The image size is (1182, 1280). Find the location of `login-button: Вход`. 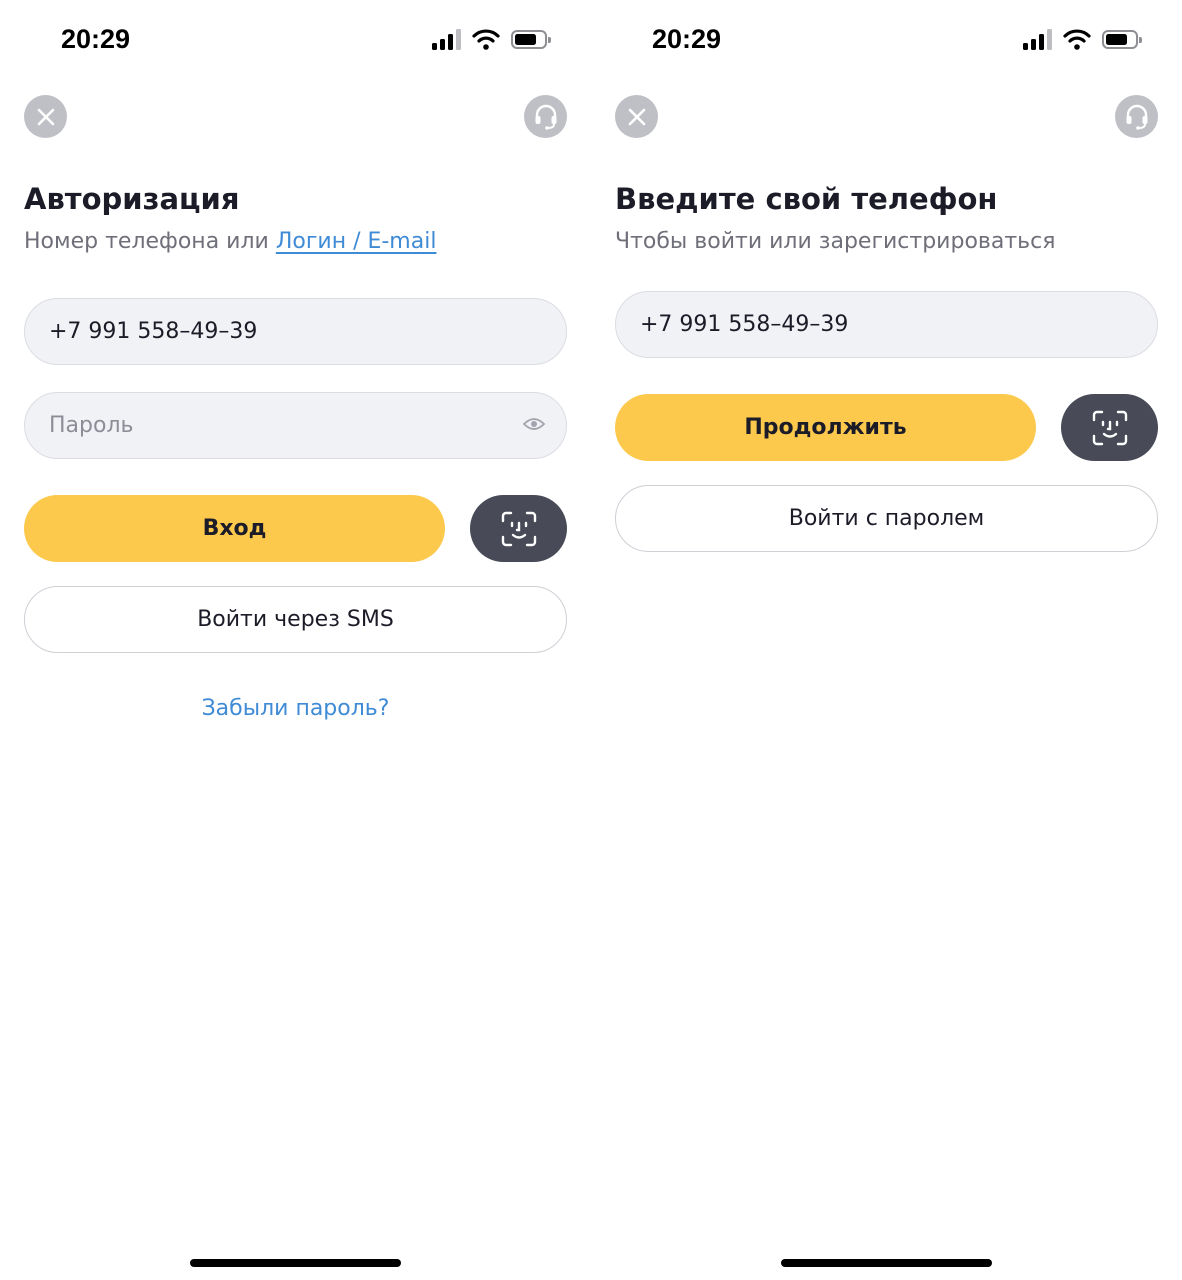

login-button: Вход is located at coordinates (234, 528).